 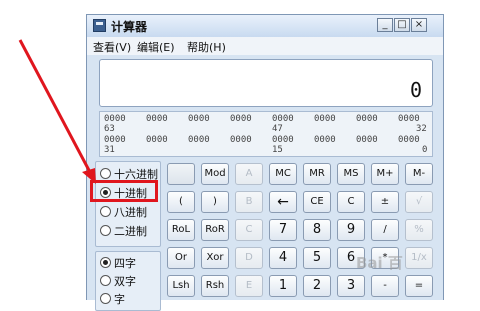 I want to click on bit-position-label: 47, so click(x=277, y=129).